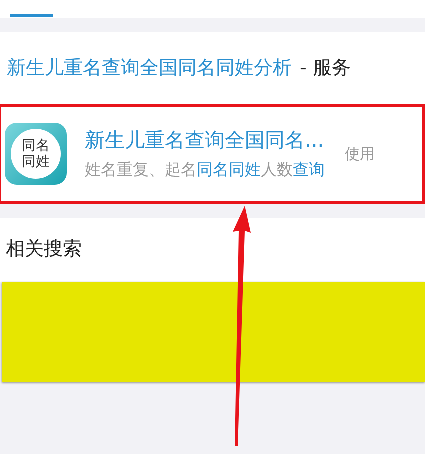 This screenshot has width=425, height=454. What do you see at coordinates (360, 154) in the screenshot?
I see `usage-text: 使用` at bounding box center [360, 154].